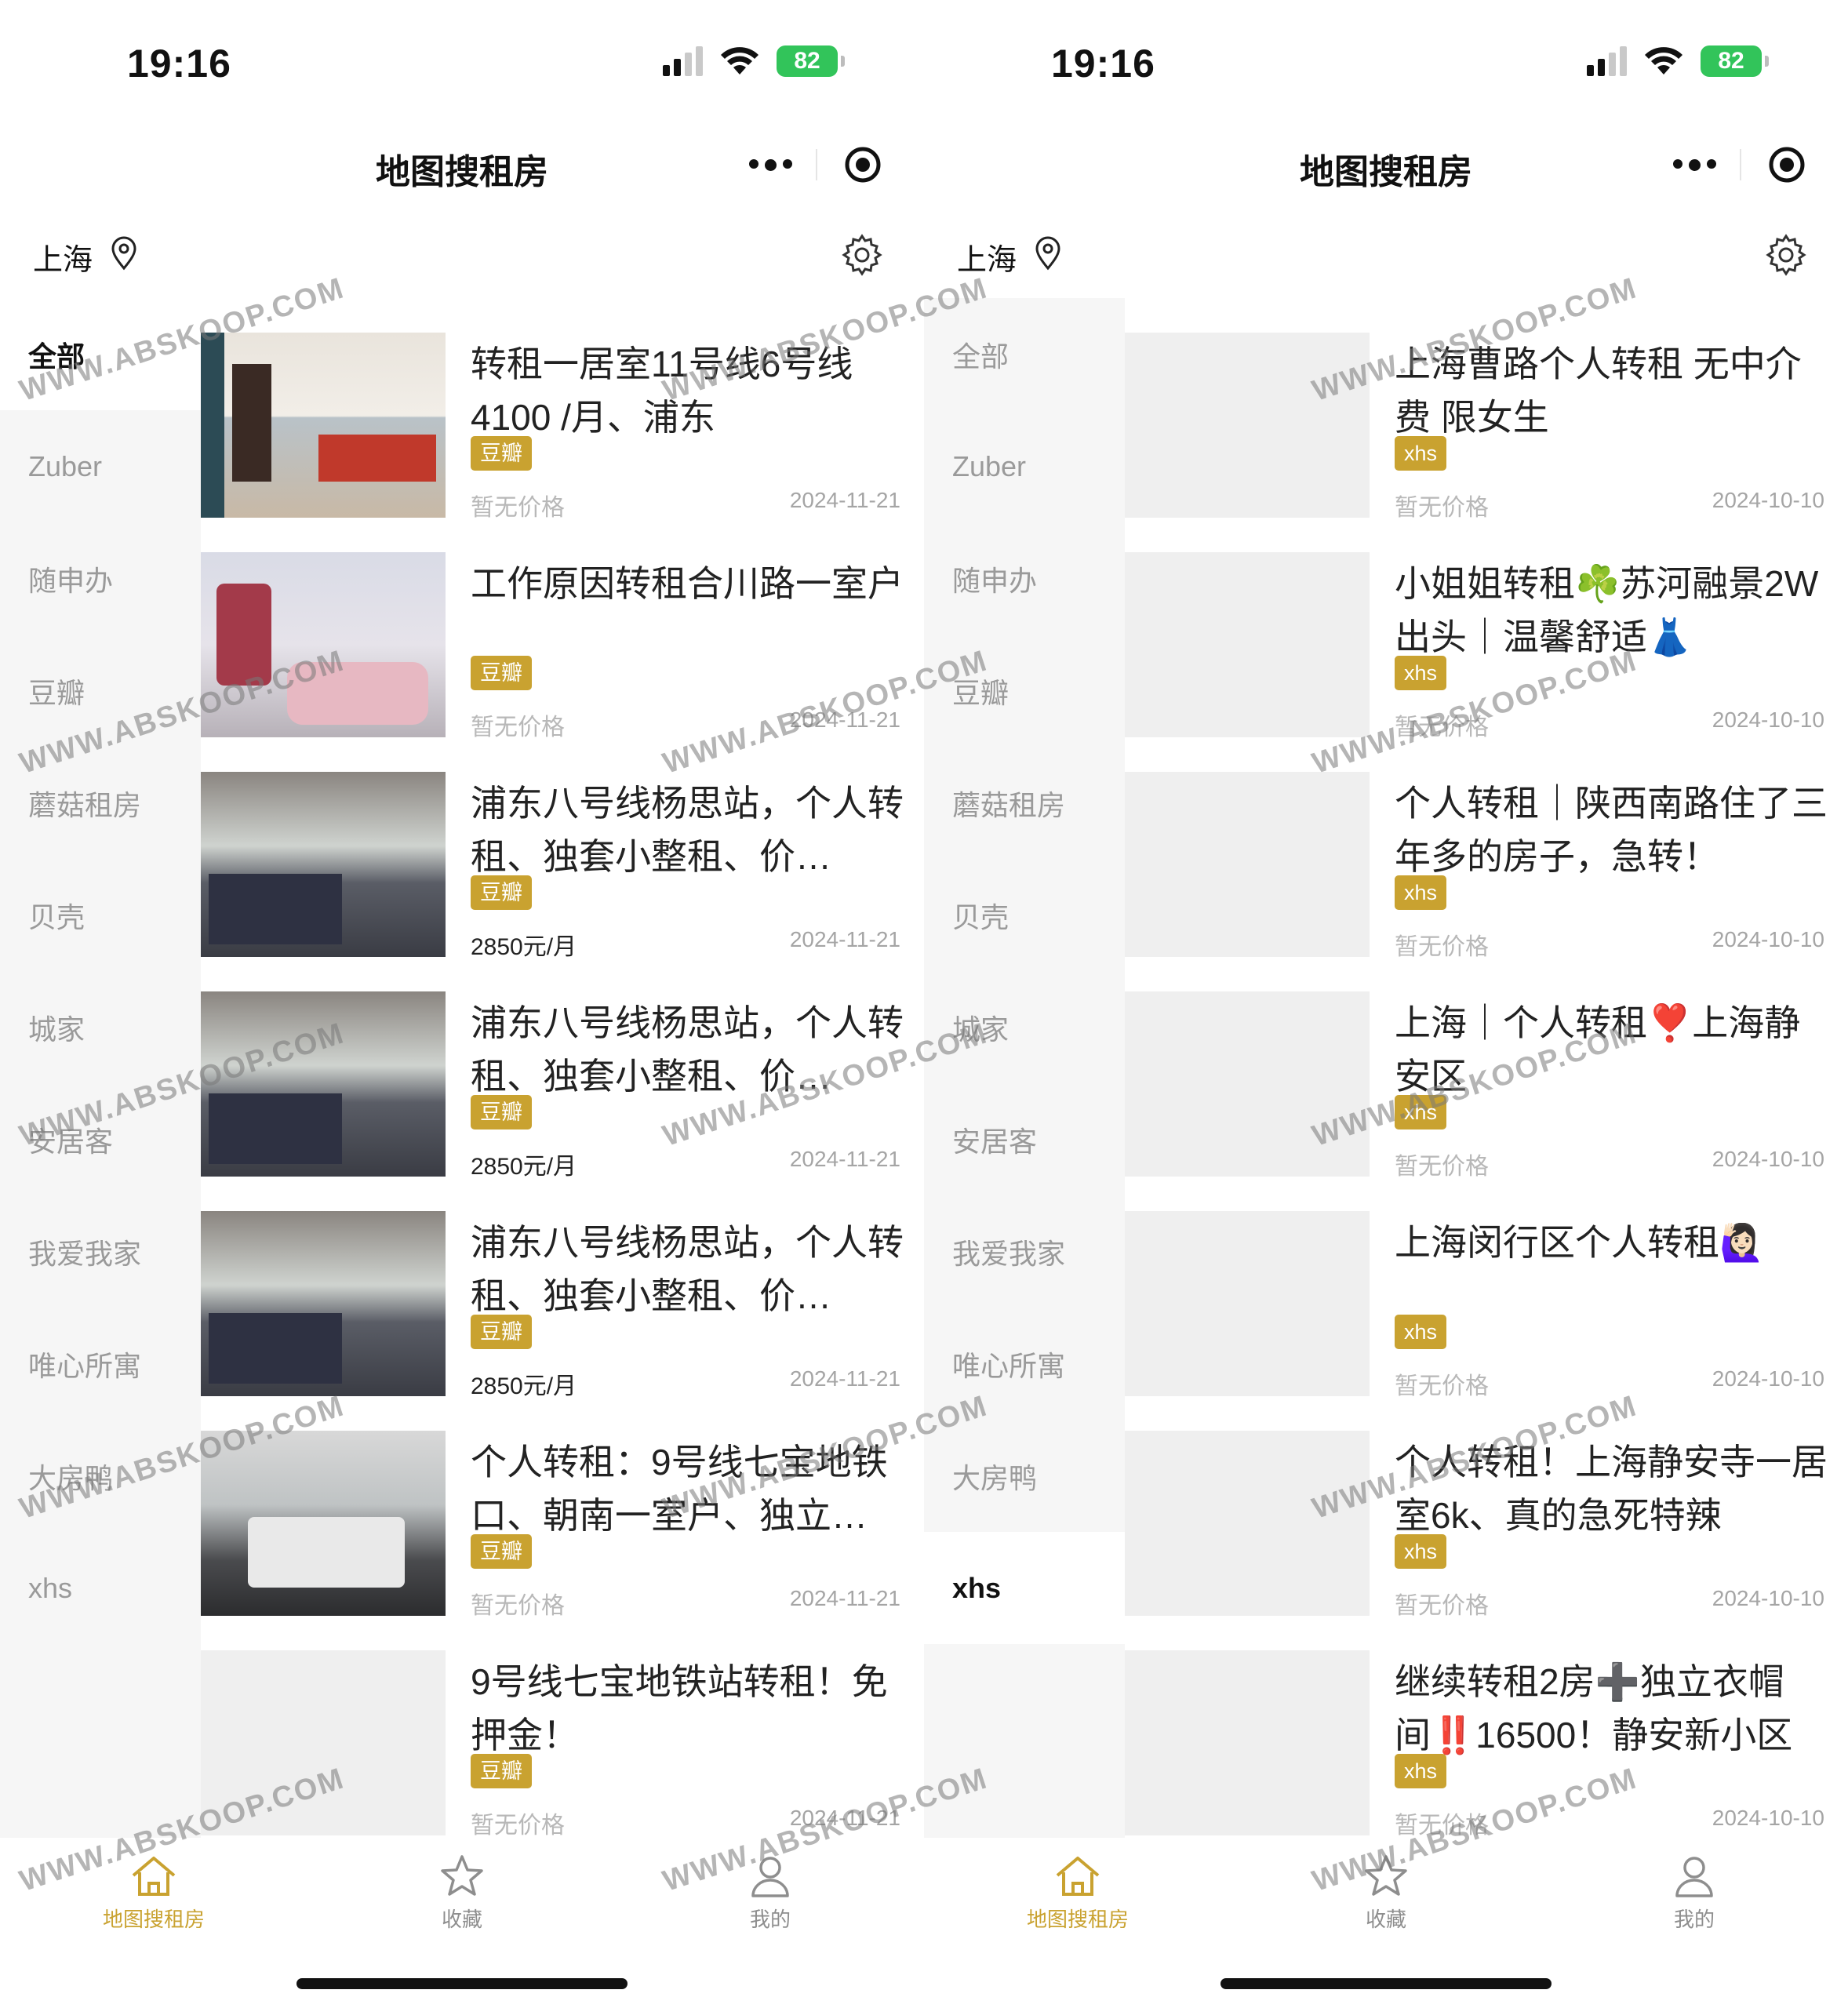 This screenshot has height=2008, width=1848. I want to click on status-time: 19:16, so click(179, 63).